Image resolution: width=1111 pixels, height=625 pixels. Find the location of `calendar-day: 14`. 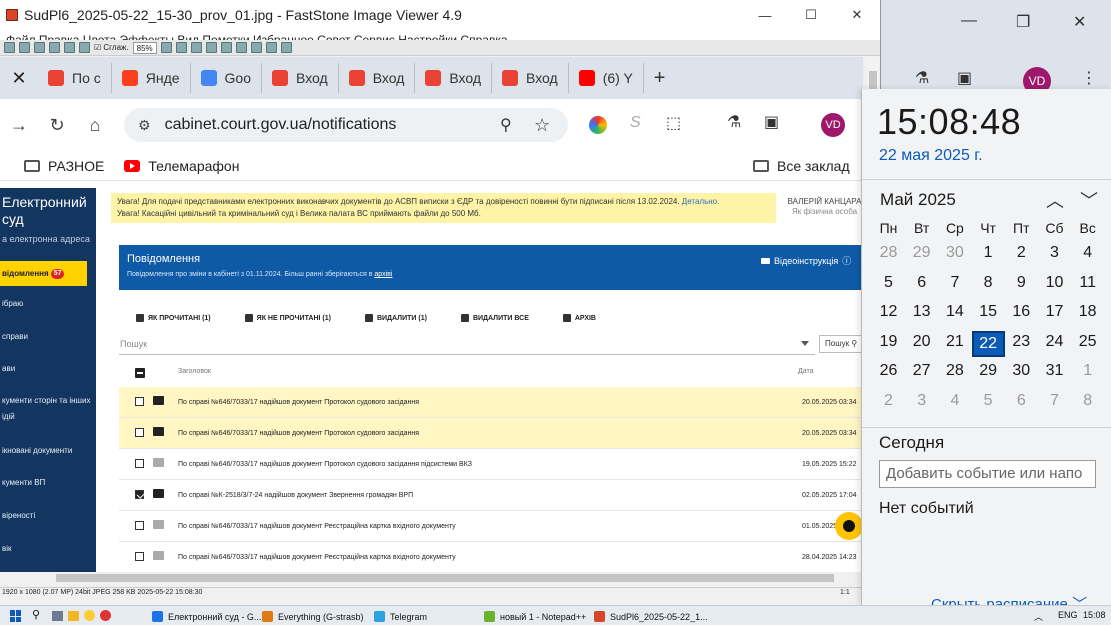

calendar-day: 14 is located at coordinates (954, 312).